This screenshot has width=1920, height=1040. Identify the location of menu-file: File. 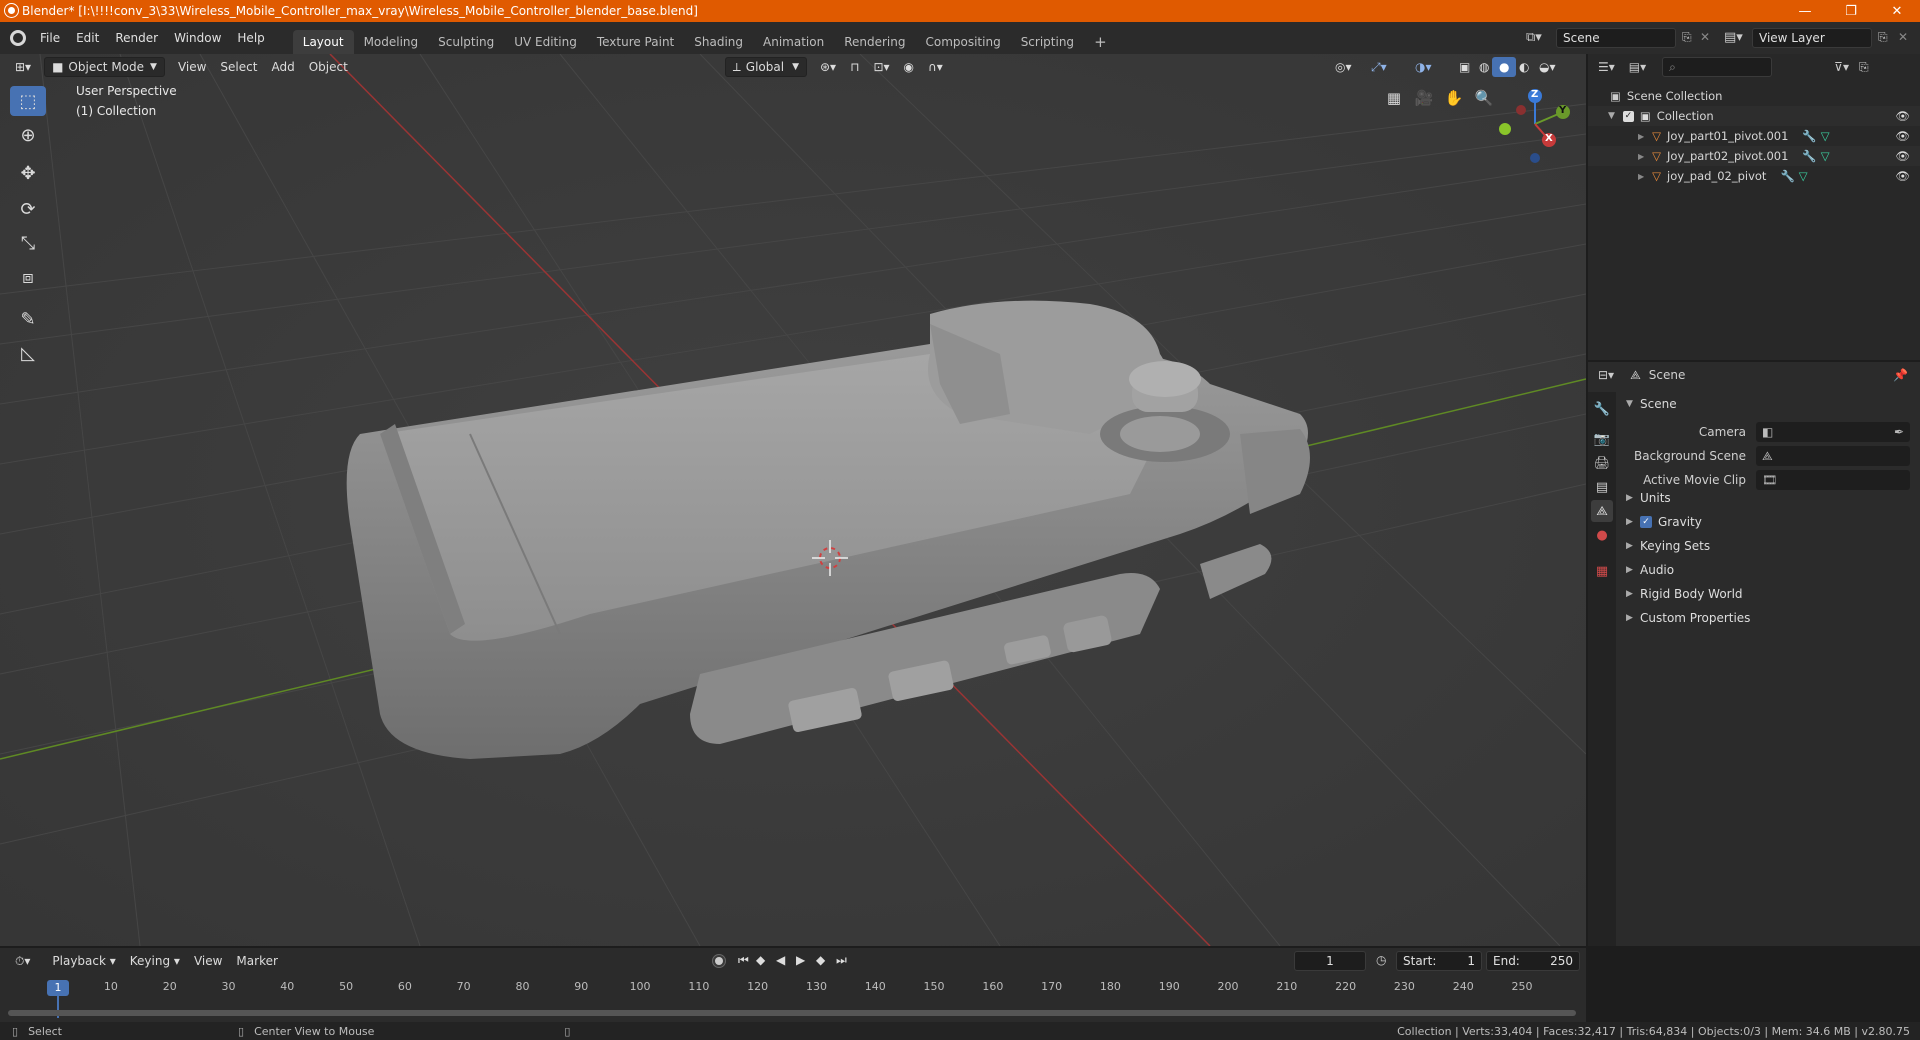
(50, 38).